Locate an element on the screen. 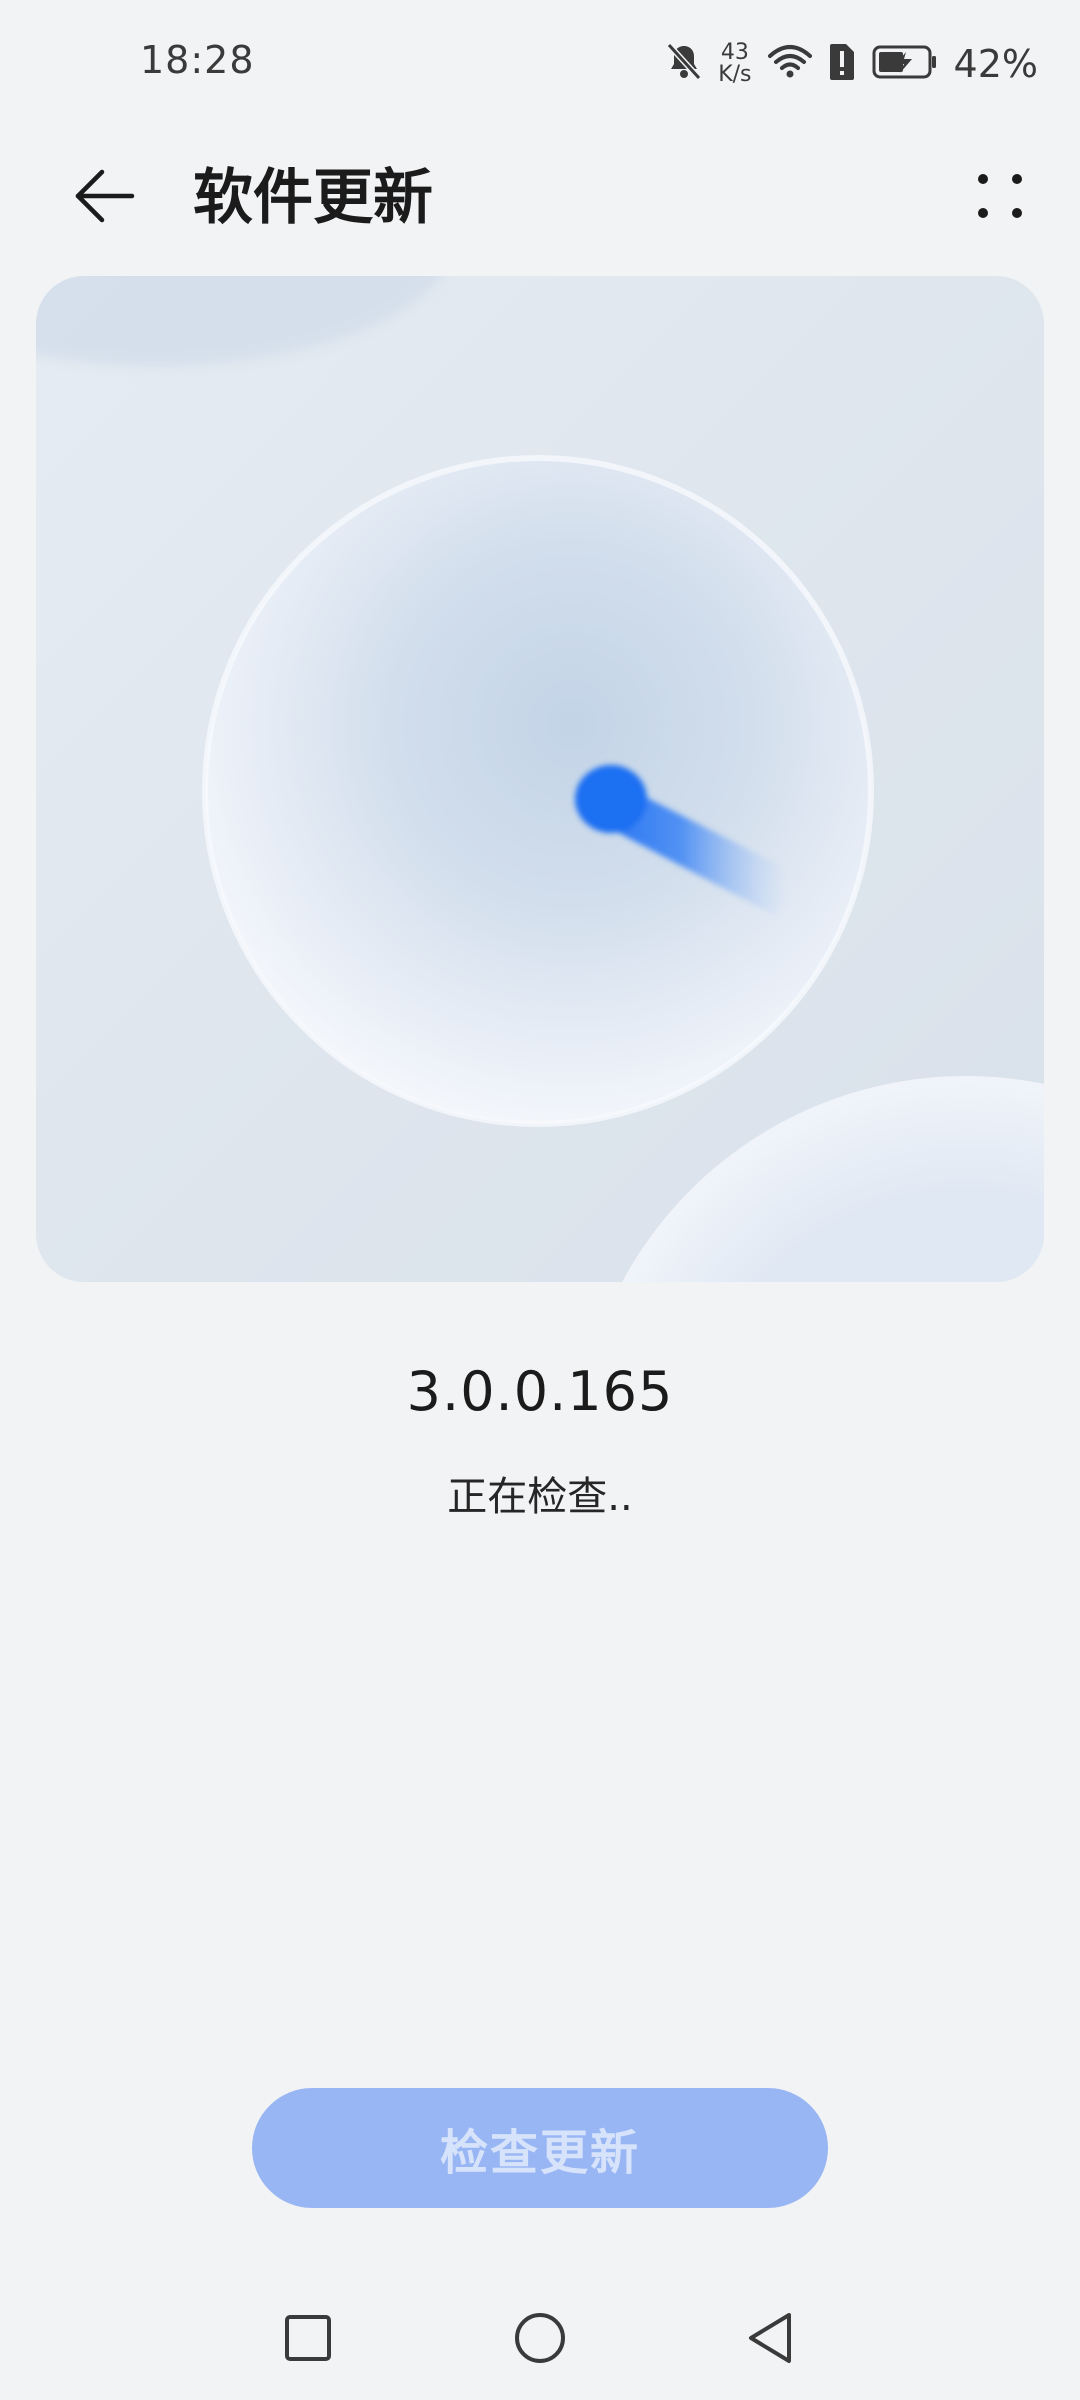  more-dots-icon is located at coordinates (1000, 198).